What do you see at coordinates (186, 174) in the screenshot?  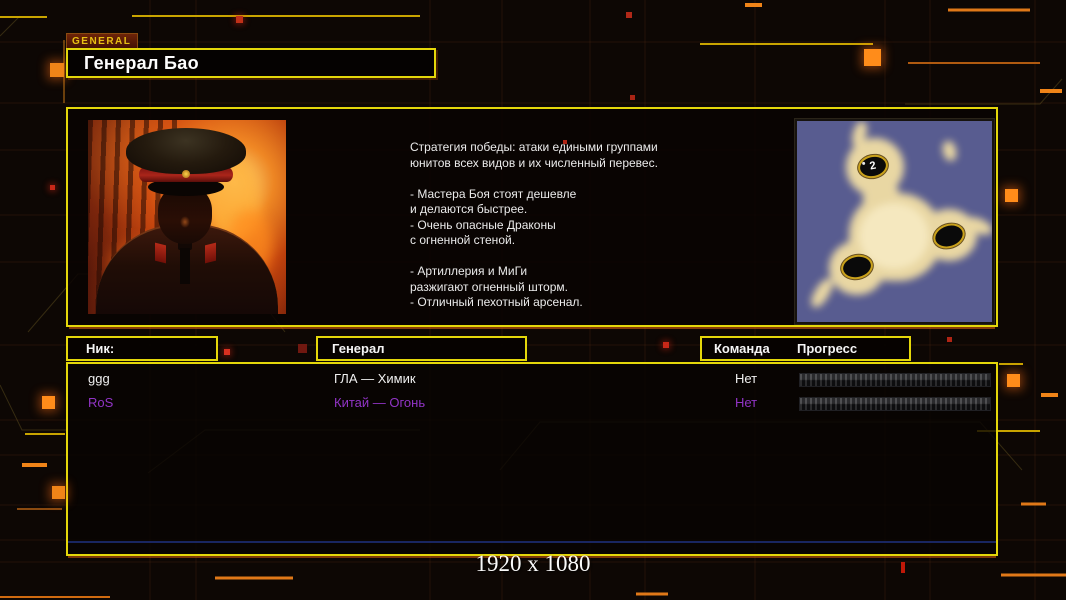 I see `cap-emblem` at bounding box center [186, 174].